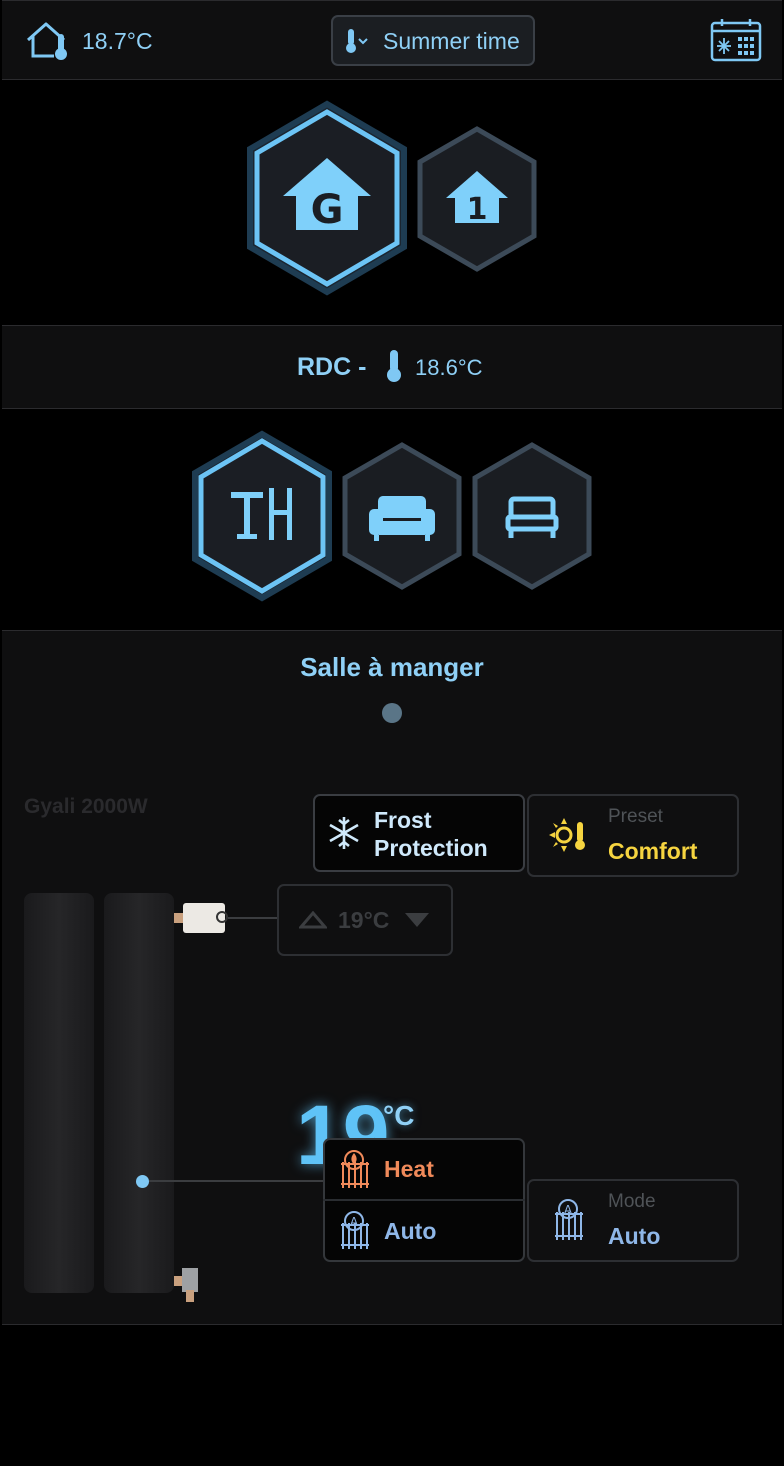  What do you see at coordinates (424, 1200) in the screenshot?
I see `divider` at bounding box center [424, 1200].